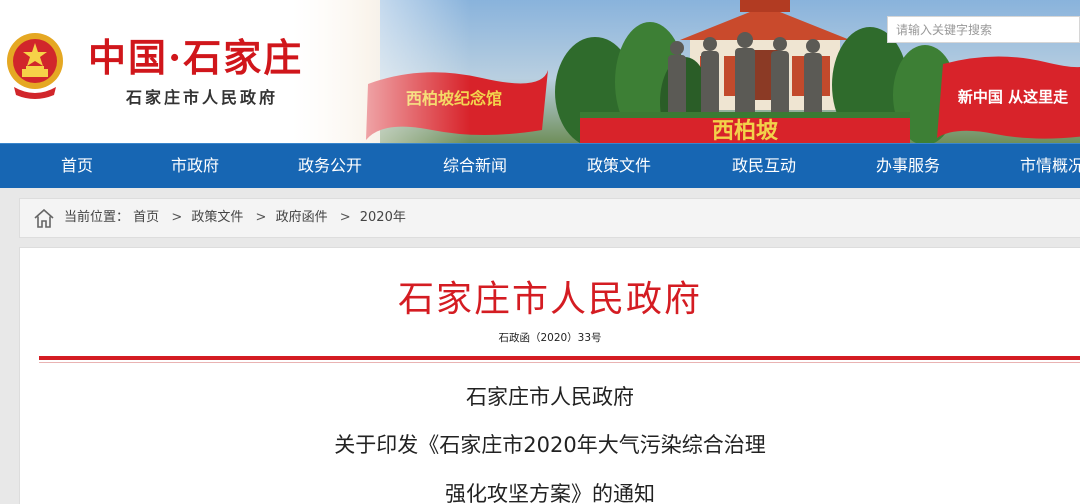 This screenshot has width=1080, height=504. Describe the element at coordinates (550, 397) in the screenshot. I see `document-title-line-1: 石家庄市人民政府` at that location.